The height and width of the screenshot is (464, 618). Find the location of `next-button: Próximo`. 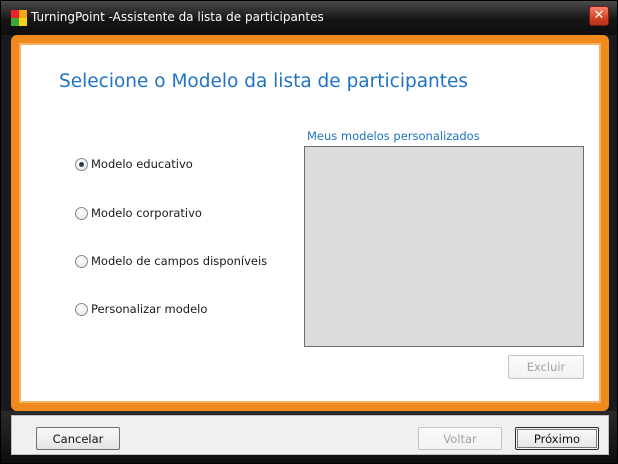

next-button: Próximo is located at coordinates (557, 438).